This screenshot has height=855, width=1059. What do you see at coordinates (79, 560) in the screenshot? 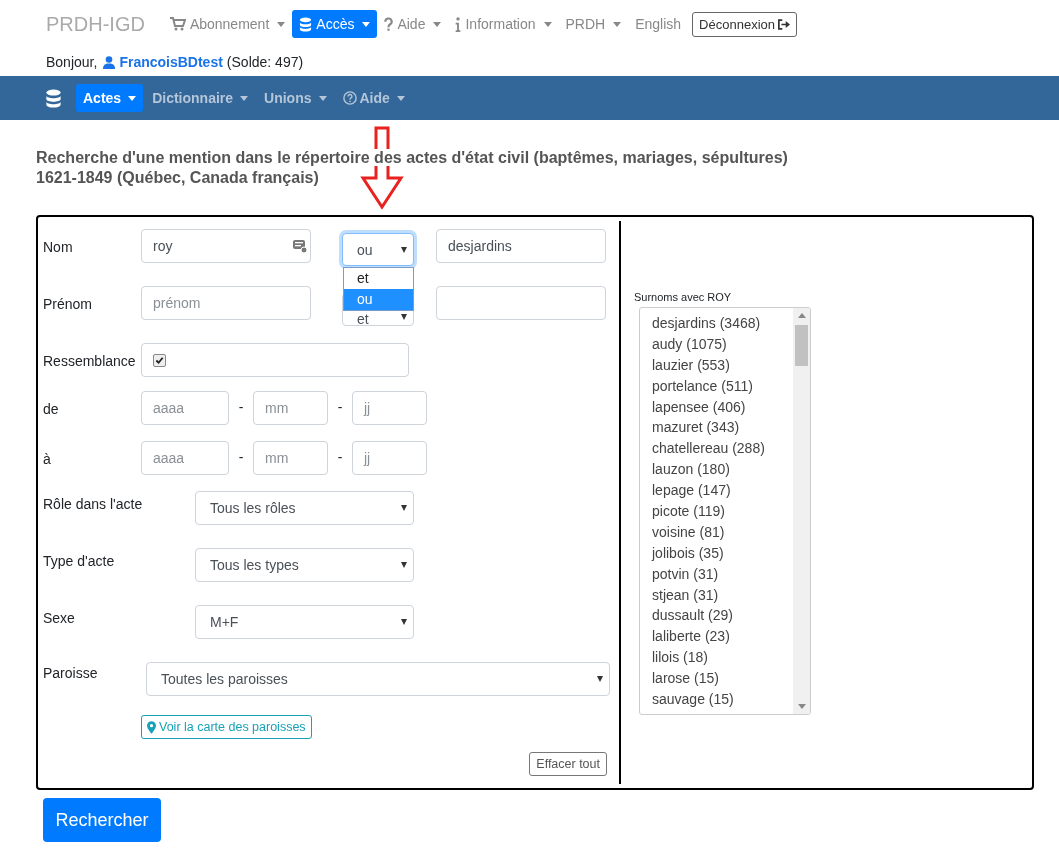
I see `field-label: Type d'acte` at bounding box center [79, 560].